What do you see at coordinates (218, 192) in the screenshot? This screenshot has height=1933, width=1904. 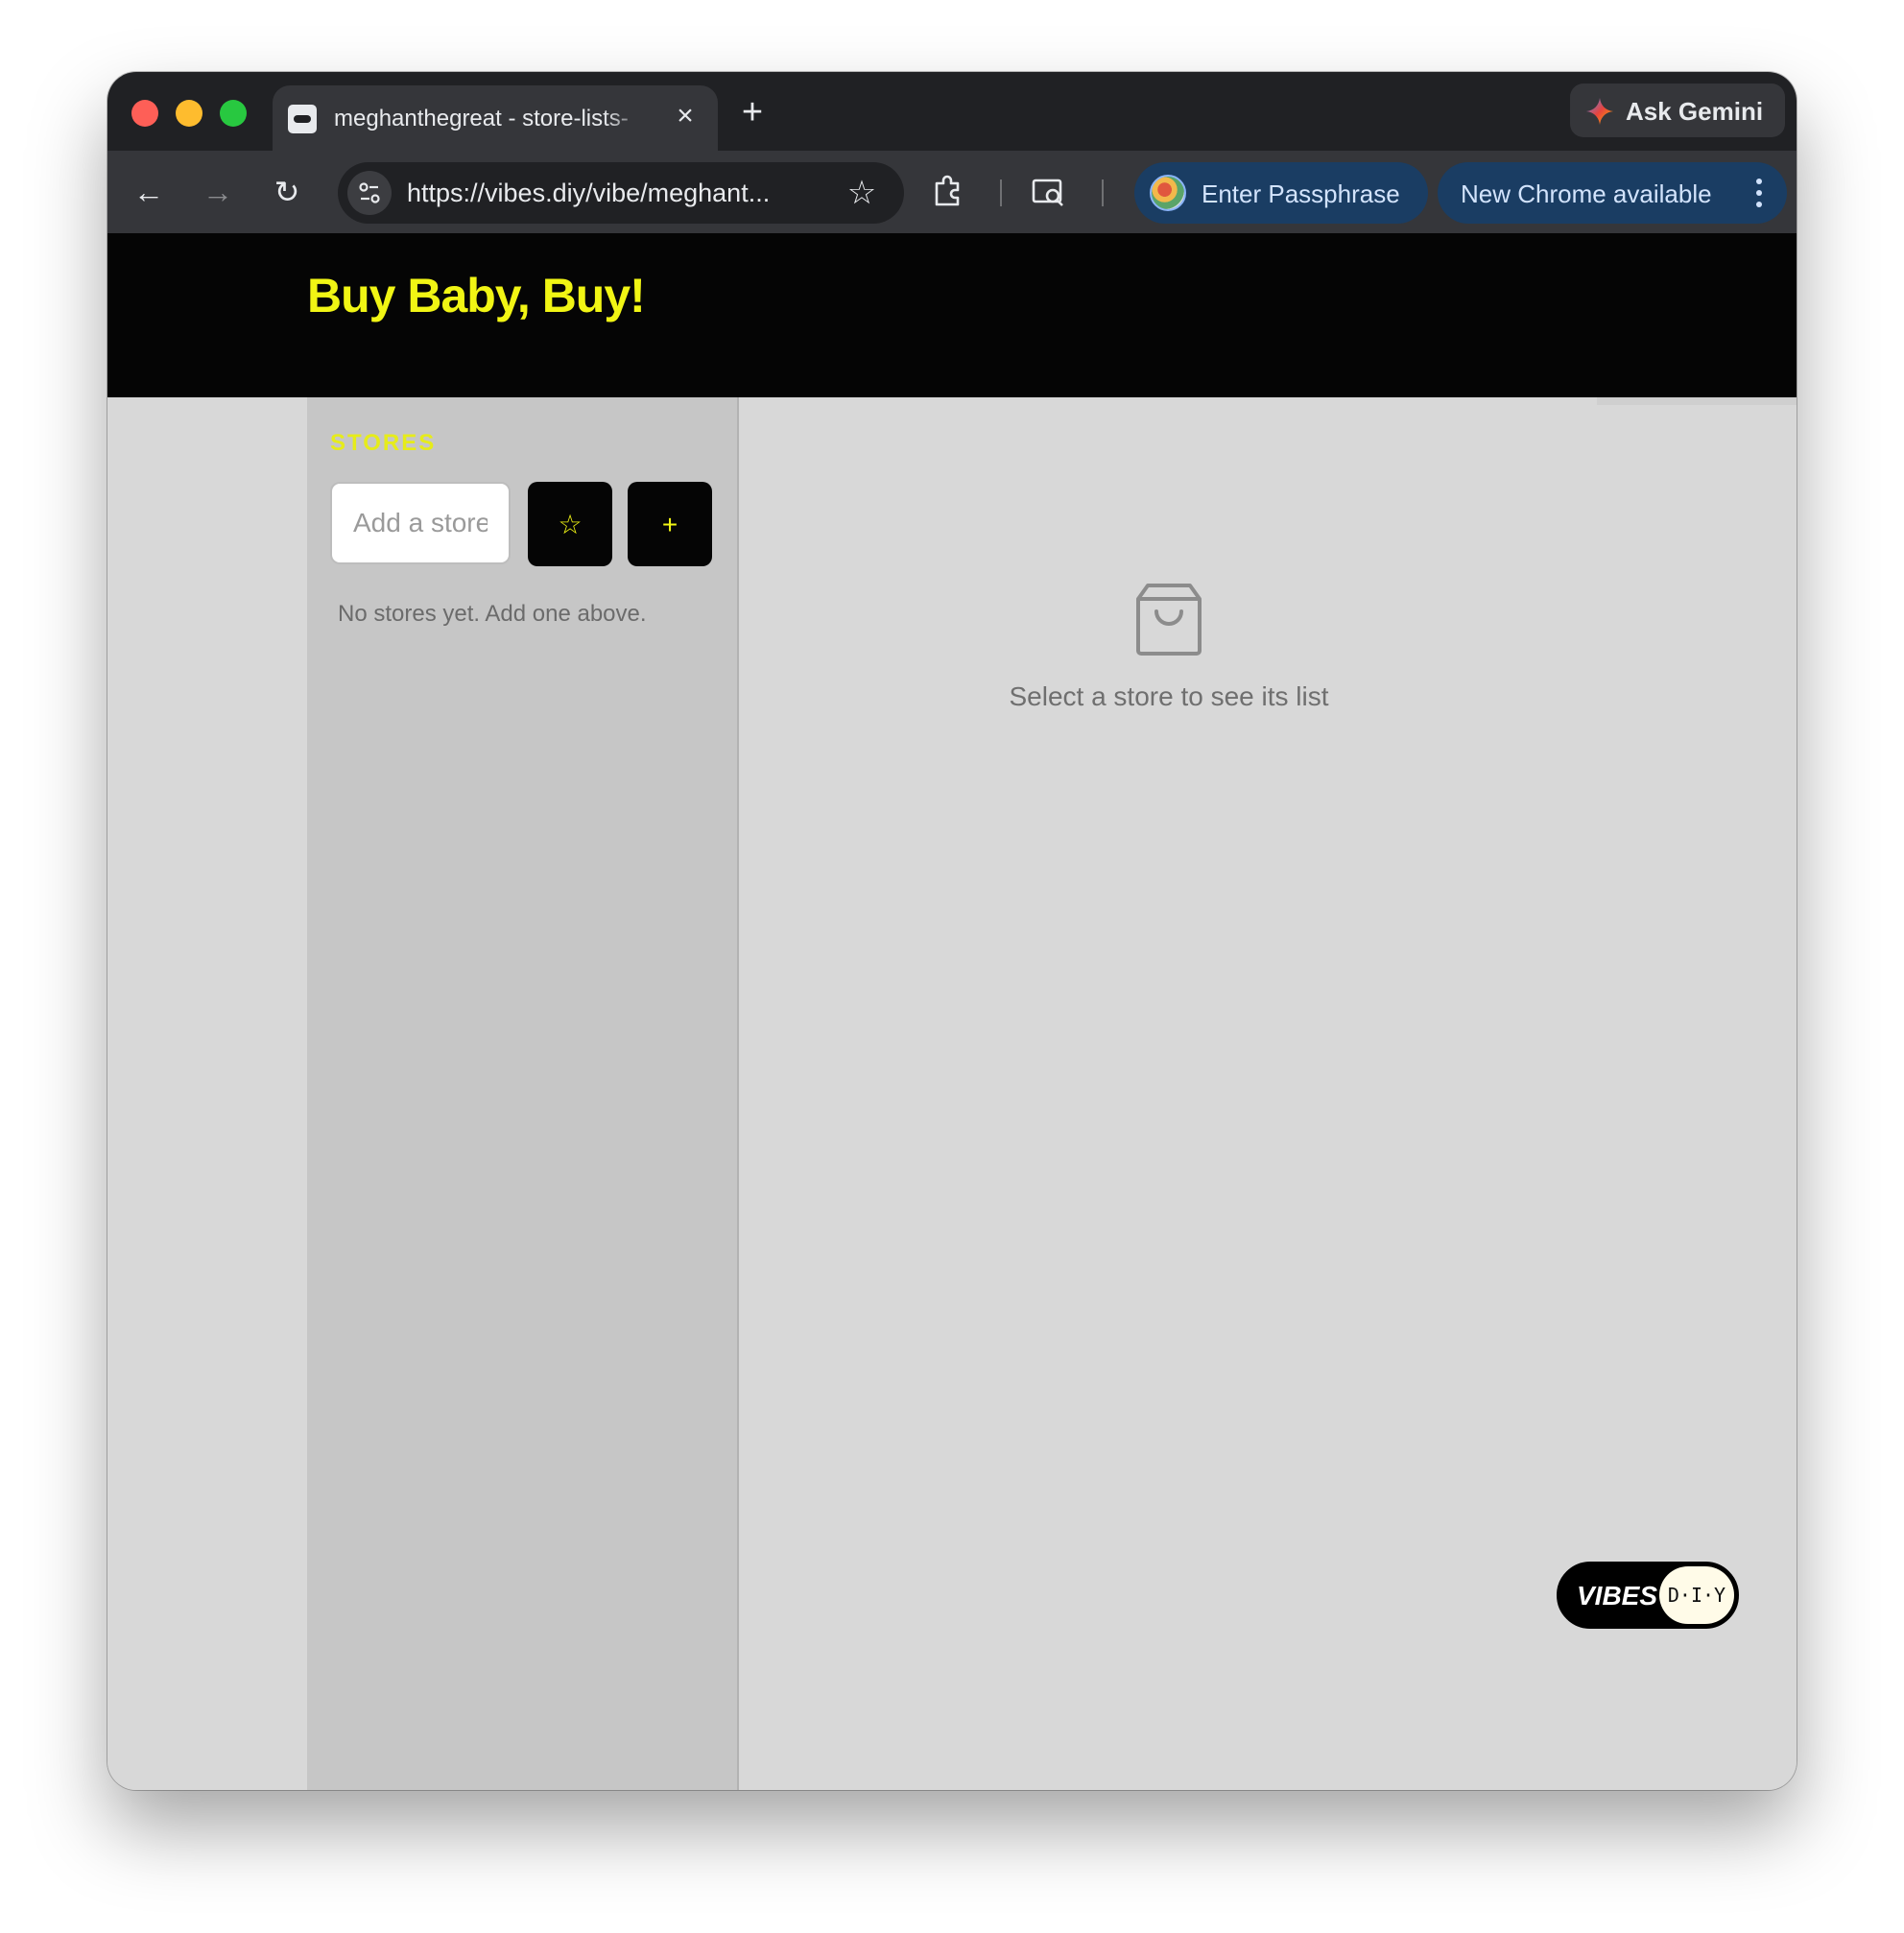 I see `arrow-right-icon: →` at bounding box center [218, 192].